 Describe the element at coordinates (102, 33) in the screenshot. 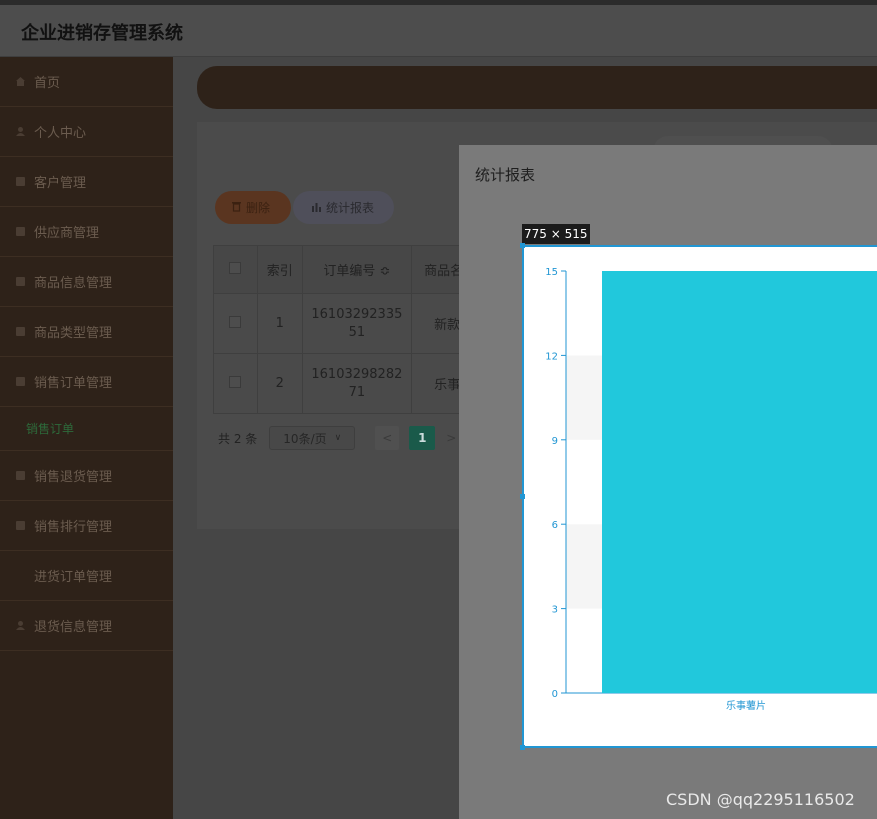

I see `app-title: 企业进销存管理系统` at that location.